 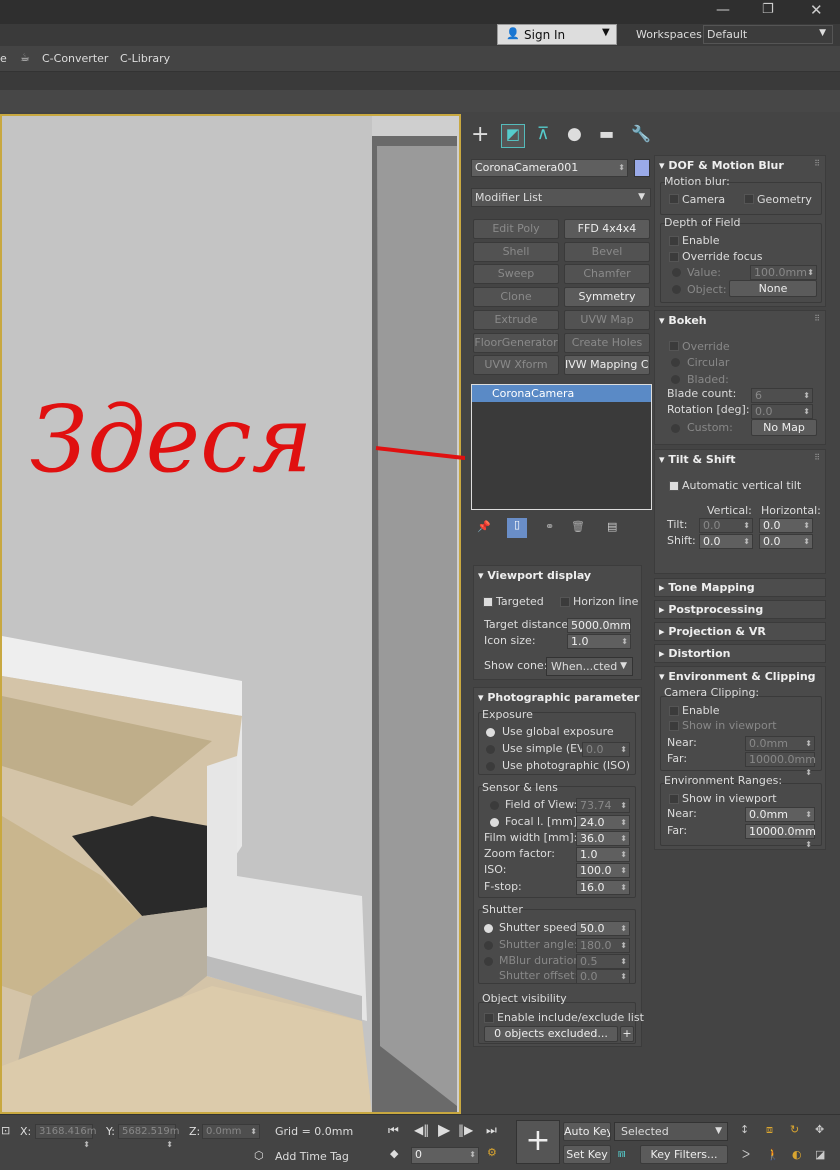 I want to click on dof-title: ▾ DOF & Motion Blur, so click(x=721, y=165).